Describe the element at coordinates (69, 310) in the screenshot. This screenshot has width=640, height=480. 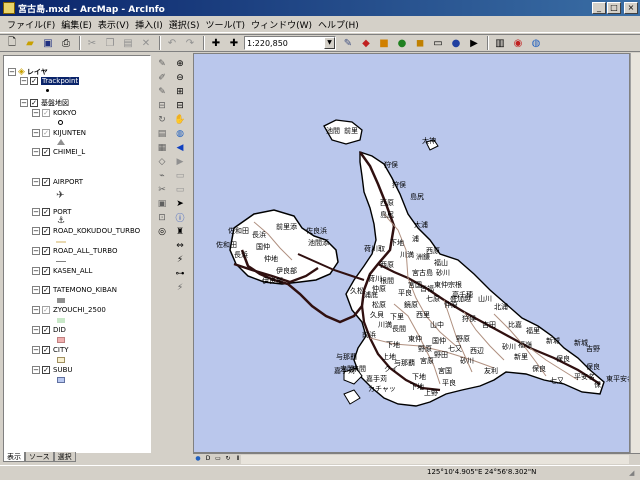
I see `toc-layer-zyouchi: − ✓ ZYOUCHI_2500` at that location.